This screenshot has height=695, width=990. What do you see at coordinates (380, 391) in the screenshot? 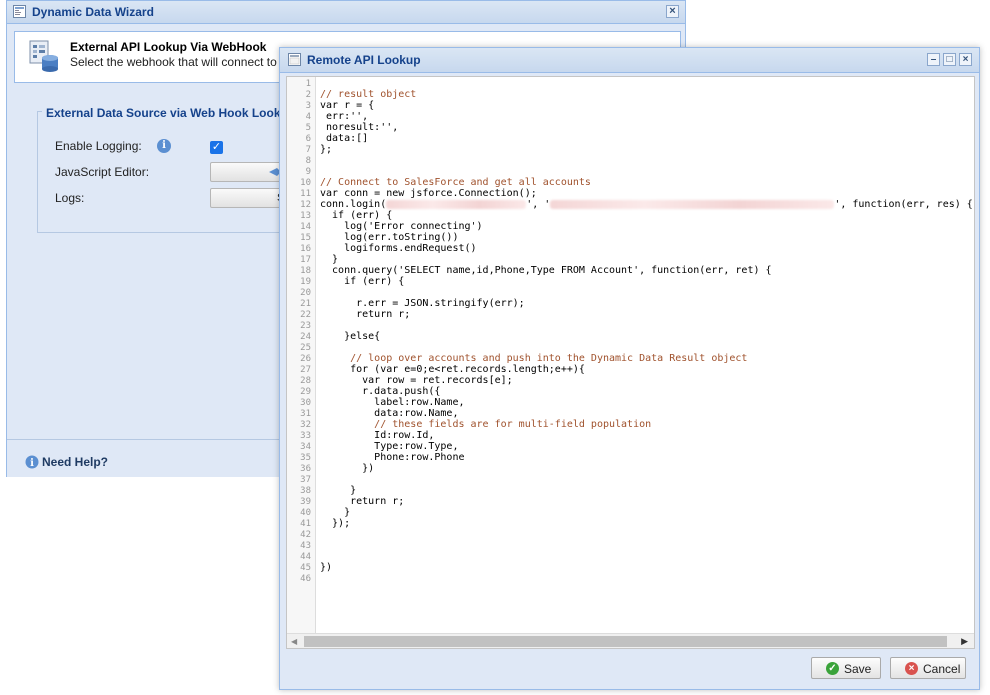
I see `code-line-text: r.data.push({` at bounding box center [380, 391].